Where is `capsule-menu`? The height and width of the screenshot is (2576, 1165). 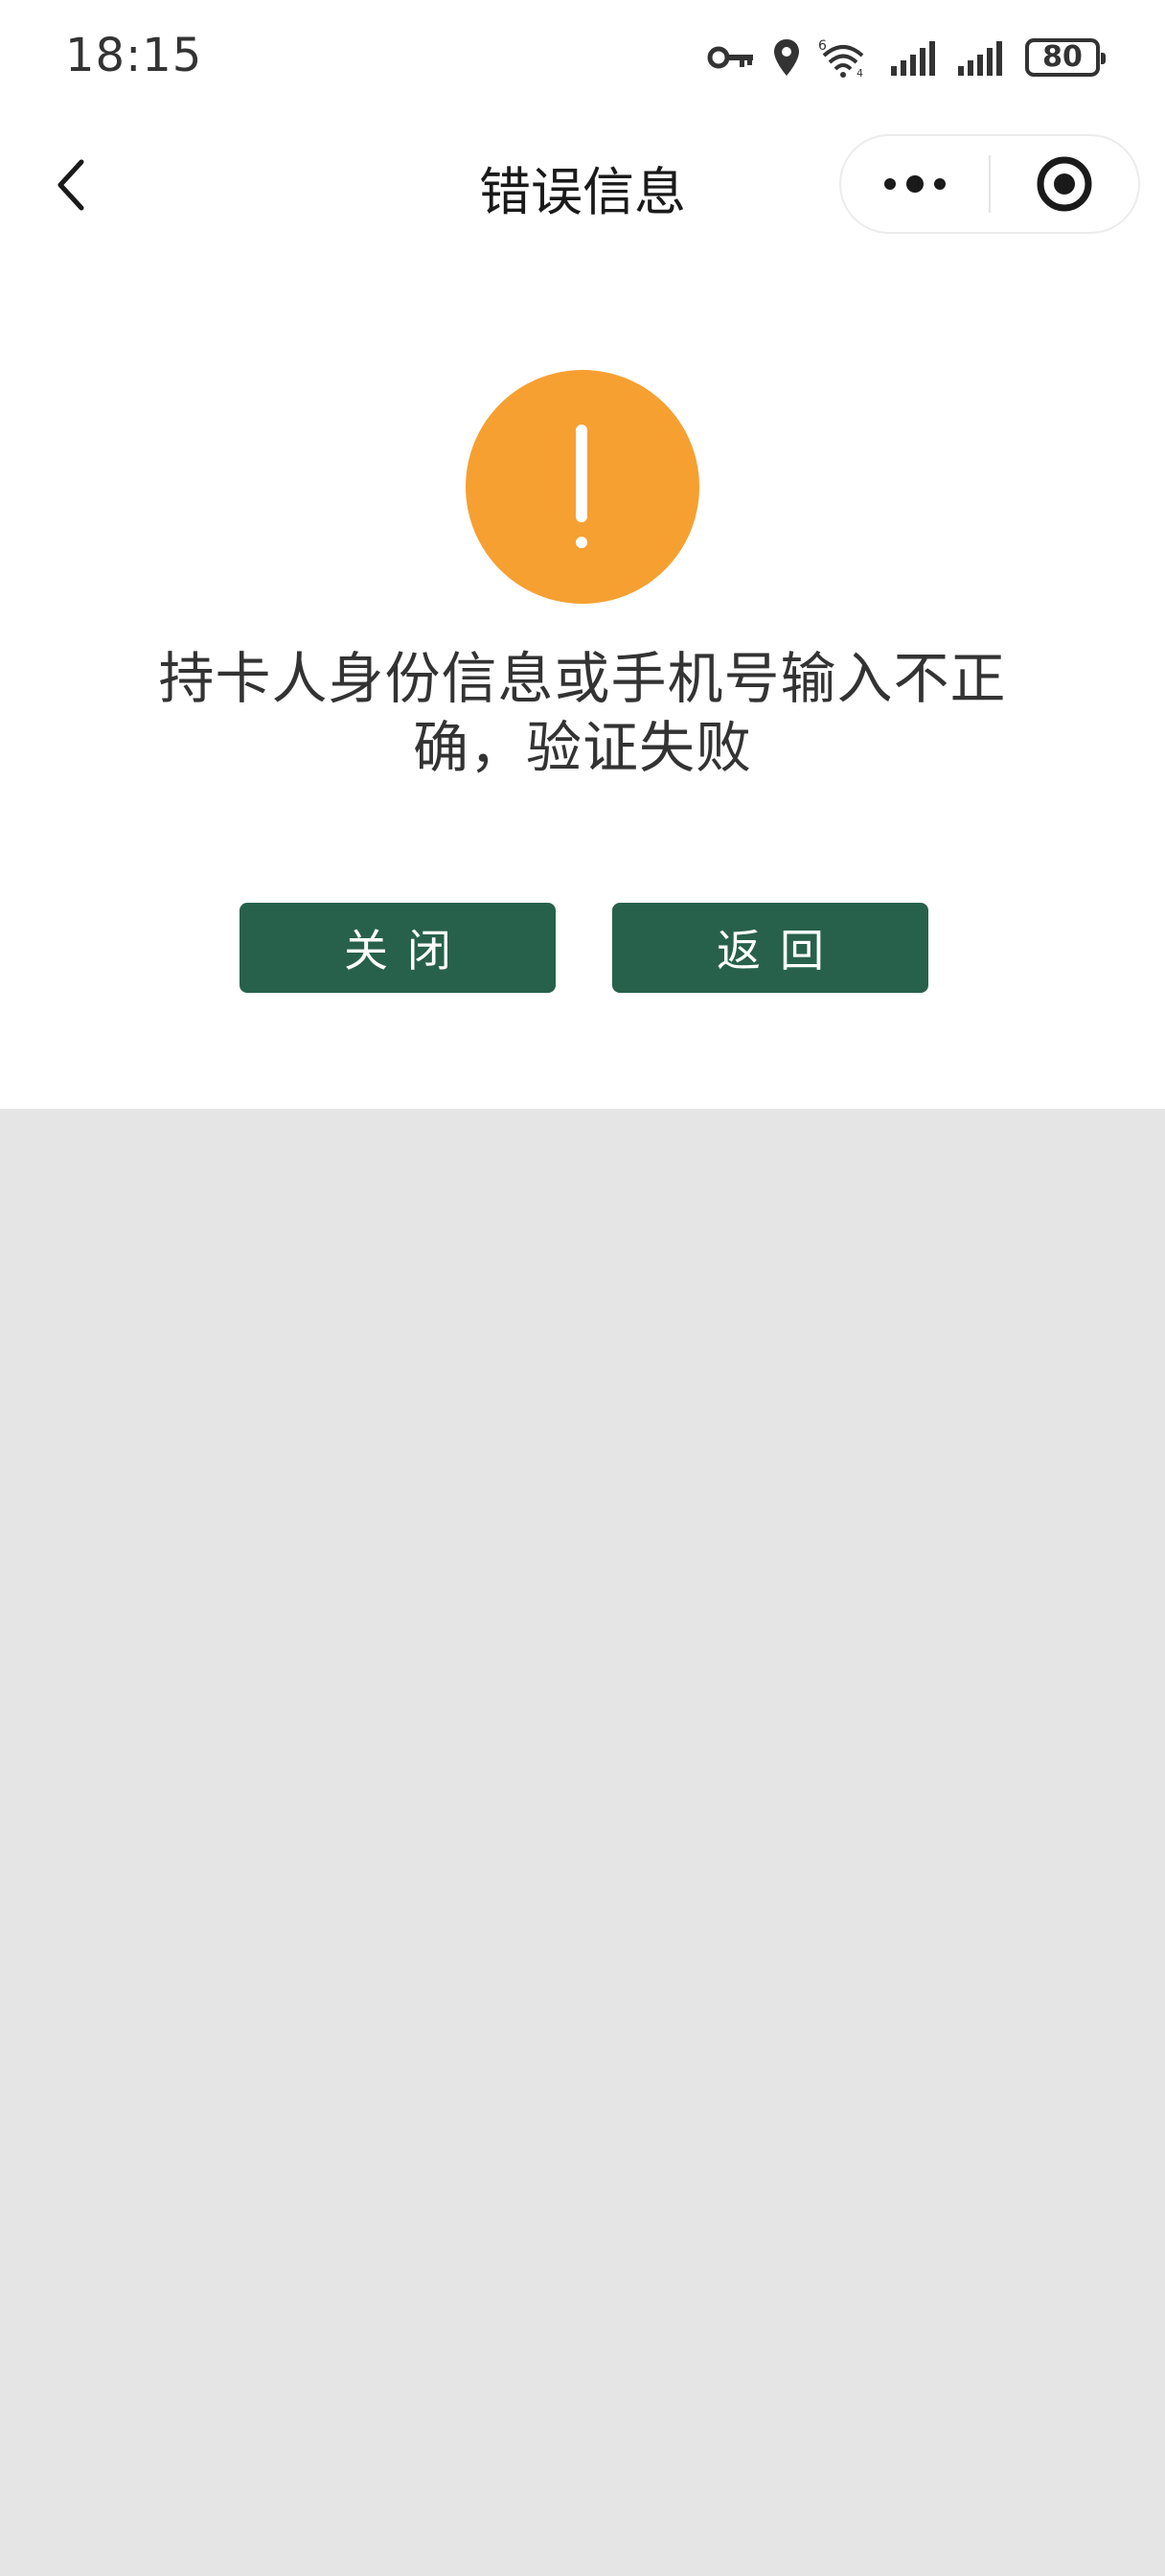
capsule-menu is located at coordinates (990, 184).